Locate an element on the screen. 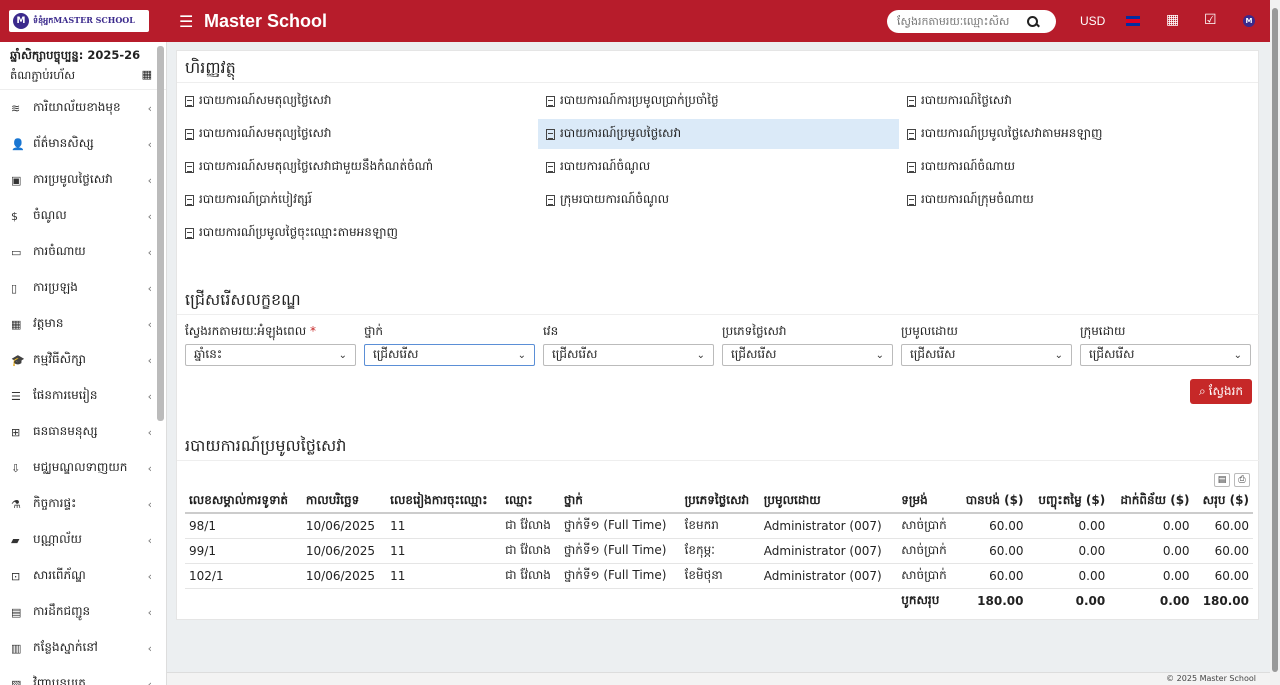 Image resolution: width=1280 pixels, height=685 pixels. report-link: របាយការណ៍ចំណូល is located at coordinates (718, 167).